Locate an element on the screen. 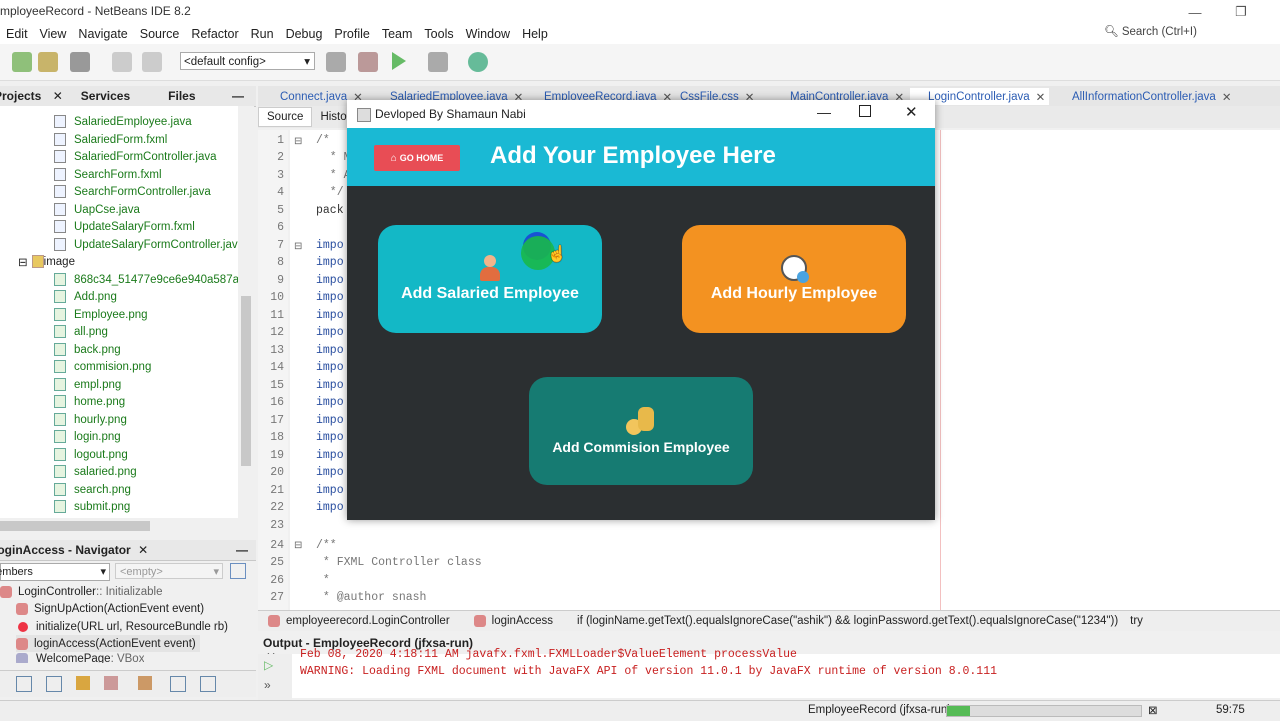  navigator-item: initialize (URL url, ResourceBundle rb) is located at coordinates (123, 626).